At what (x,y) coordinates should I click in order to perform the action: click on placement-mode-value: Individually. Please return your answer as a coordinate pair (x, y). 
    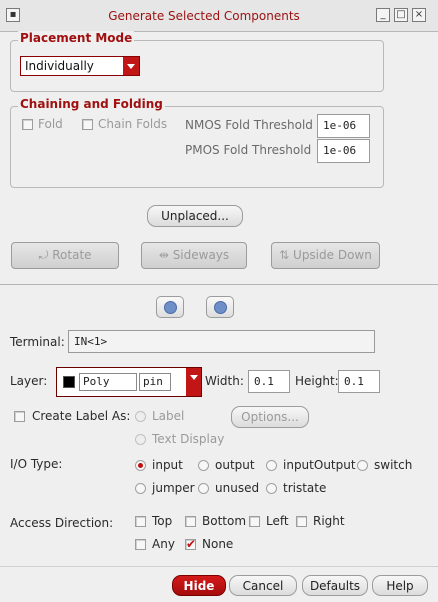
    Looking at the image, I should click on (59, 66).